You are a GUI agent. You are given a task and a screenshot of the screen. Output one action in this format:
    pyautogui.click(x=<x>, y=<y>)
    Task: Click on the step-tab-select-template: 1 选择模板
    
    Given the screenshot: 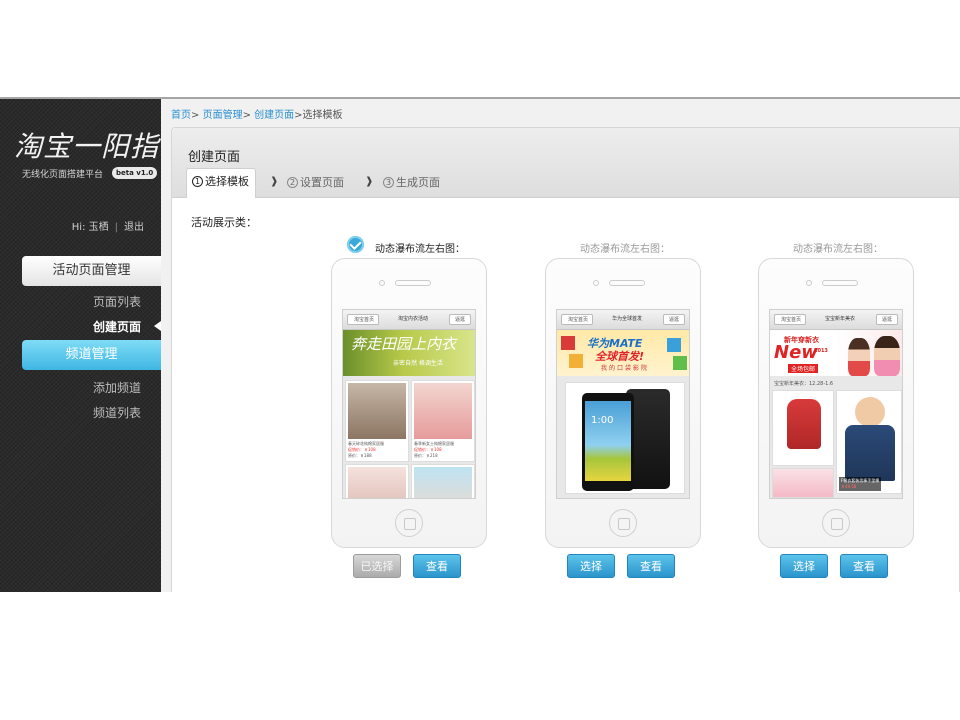 What is the action you would take?
    pyautogui.click(x=221, y=183)
    